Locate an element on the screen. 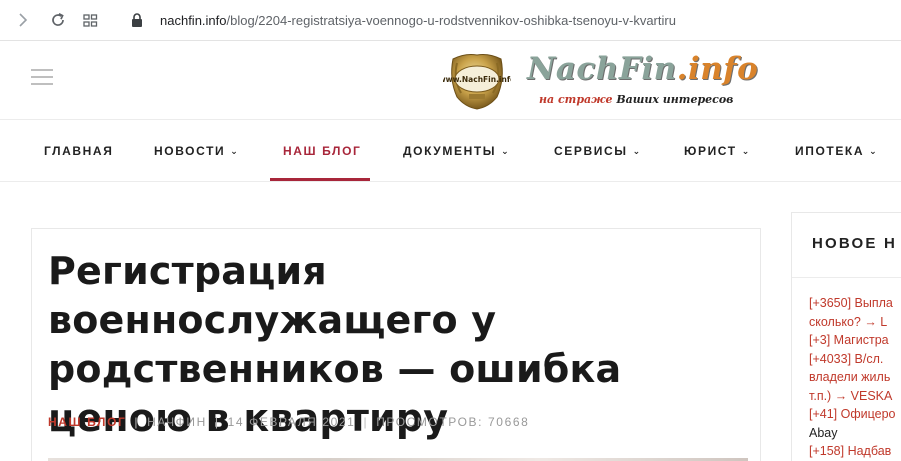 The width and height of the screenshot is (901, 461). nav-item-home: ГЛАВНАЯ is located at coordinates (78, 151).